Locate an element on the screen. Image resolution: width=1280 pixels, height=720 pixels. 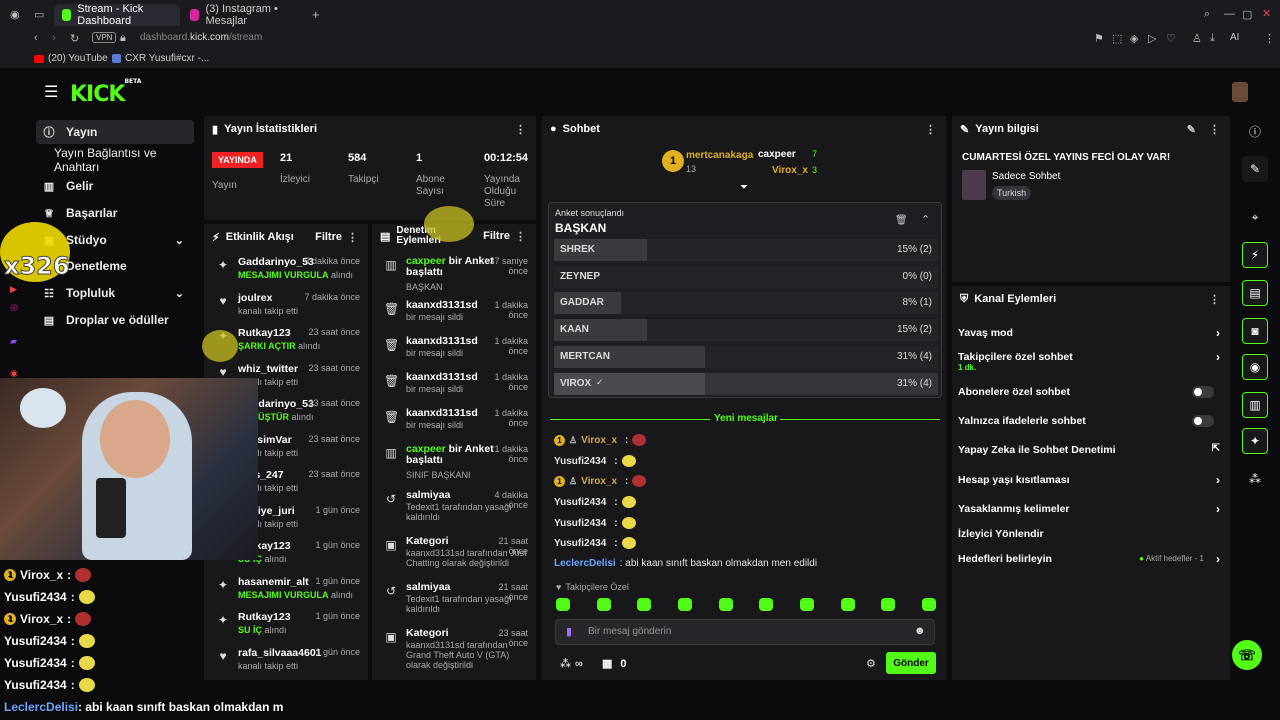
sidebar-item-droplar: ▤ Droplar ve ödüller is located at coordinates (115, 320).